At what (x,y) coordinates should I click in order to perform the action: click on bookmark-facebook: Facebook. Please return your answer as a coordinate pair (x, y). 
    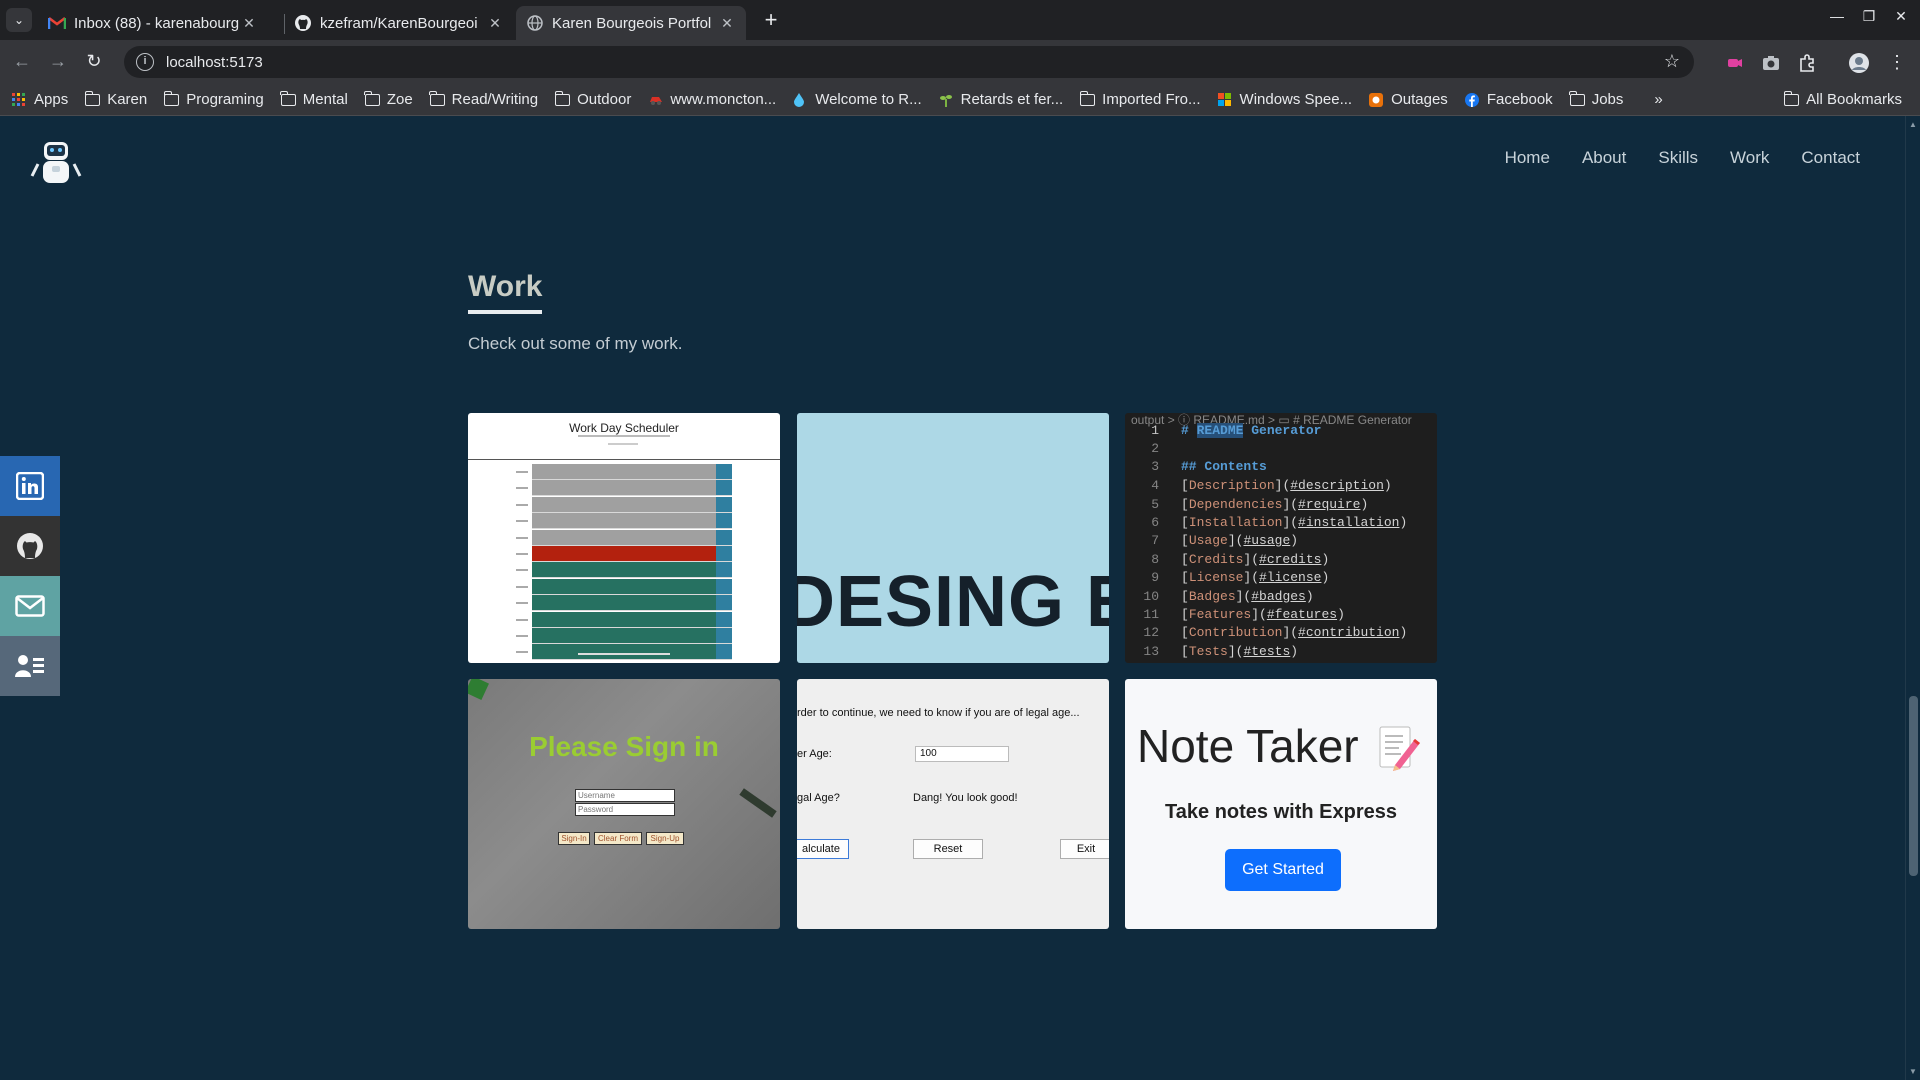
    Looking at the image, I should click on (1508, 99).